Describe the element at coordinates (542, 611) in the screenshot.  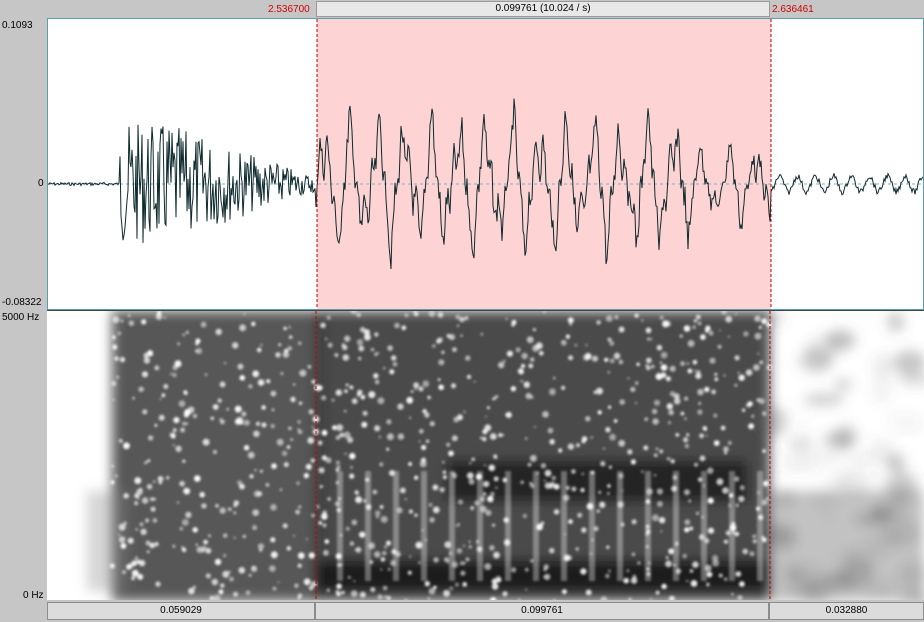
I see `selection-duration: 0.099761` at that location.